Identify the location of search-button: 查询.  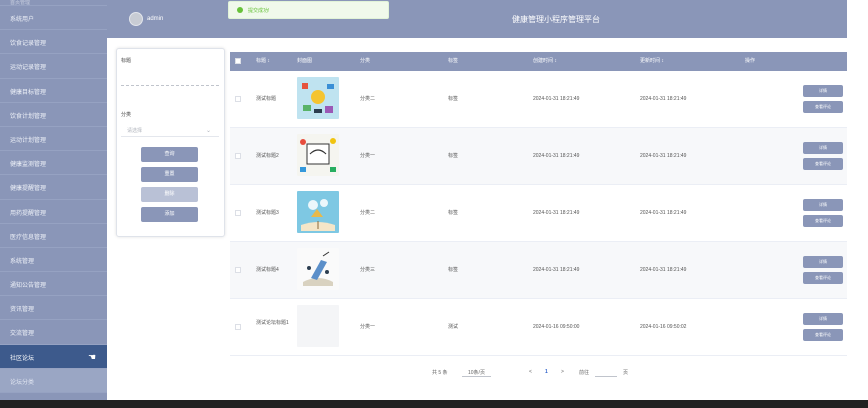
(169, 154).